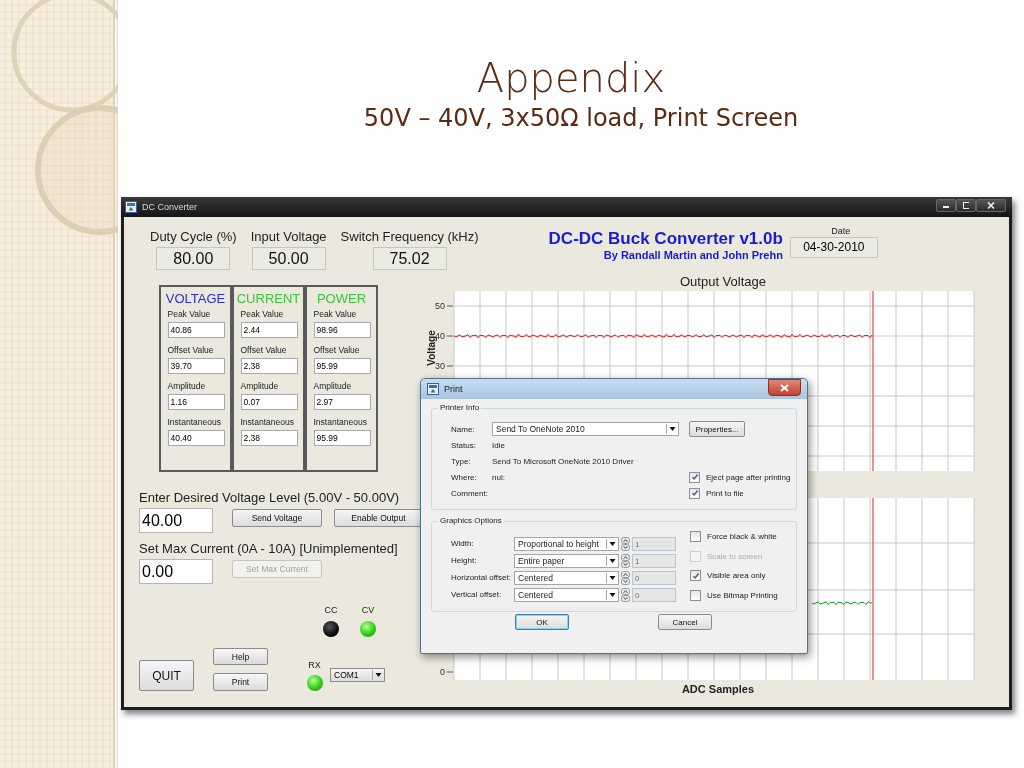  Describe the element at coordinates (195, 298) in the screenshot. I see `panel-title: VOLTAGE` at that location.